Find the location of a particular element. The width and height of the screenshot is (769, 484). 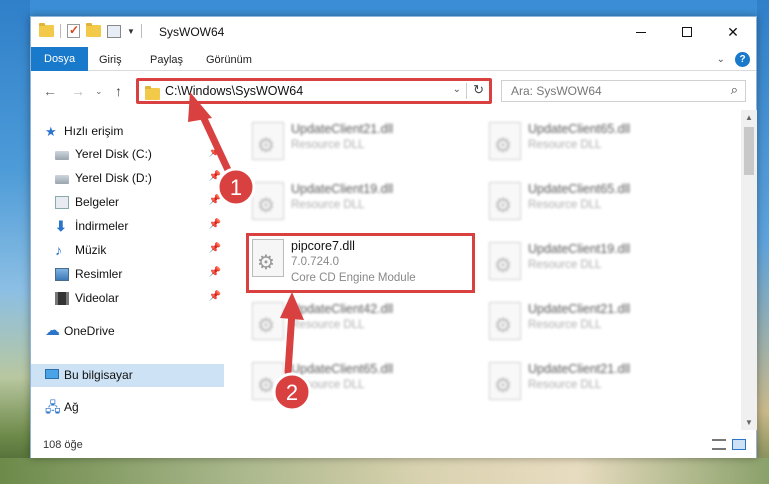

sidebar-item-pictures: Resimler 📌 is located at coordinates (127, 274).